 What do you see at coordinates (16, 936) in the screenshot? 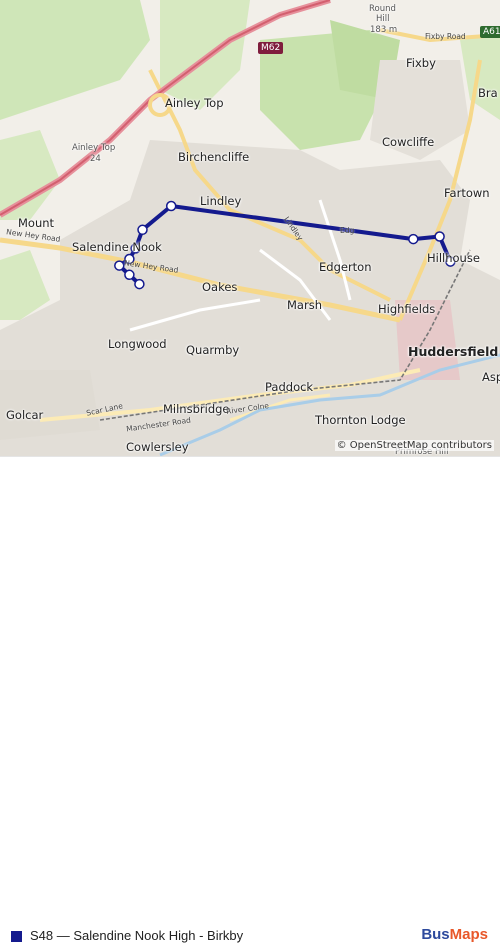
I see `route-color-swatch` at bounding box center [16, 936].